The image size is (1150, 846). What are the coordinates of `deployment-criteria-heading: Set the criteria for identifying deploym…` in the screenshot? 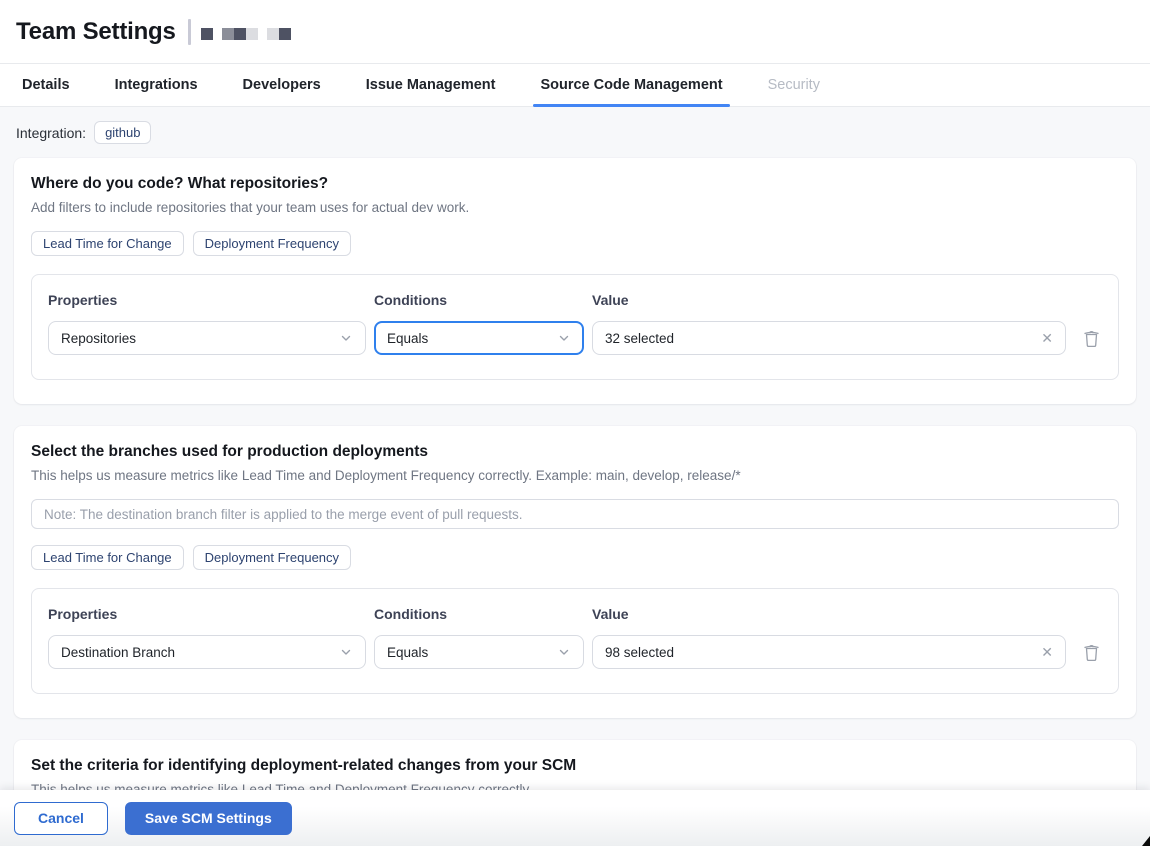 It's located at (304, 765).